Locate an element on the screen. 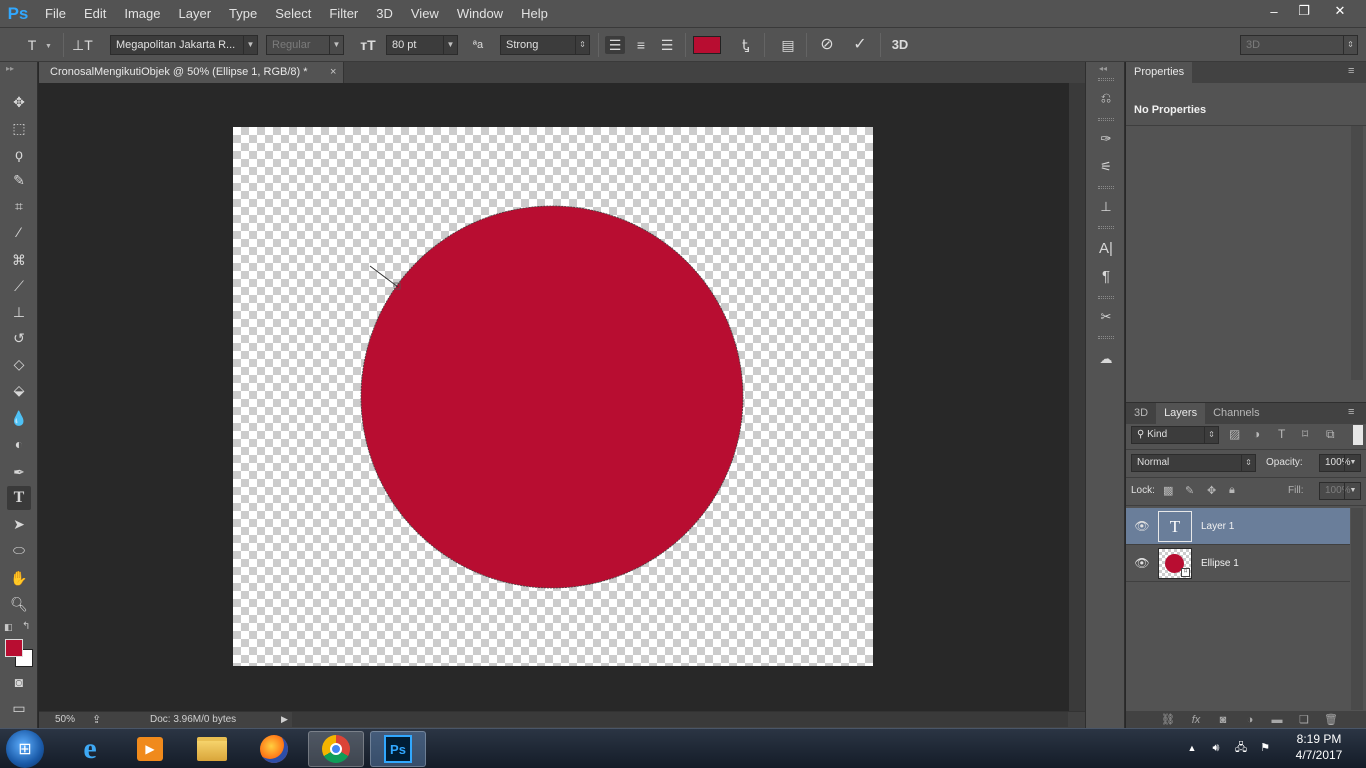 The width and height of the screenshot is (1366, 768). move-tool-icon: ✥ is located at coordinates (19, 102).